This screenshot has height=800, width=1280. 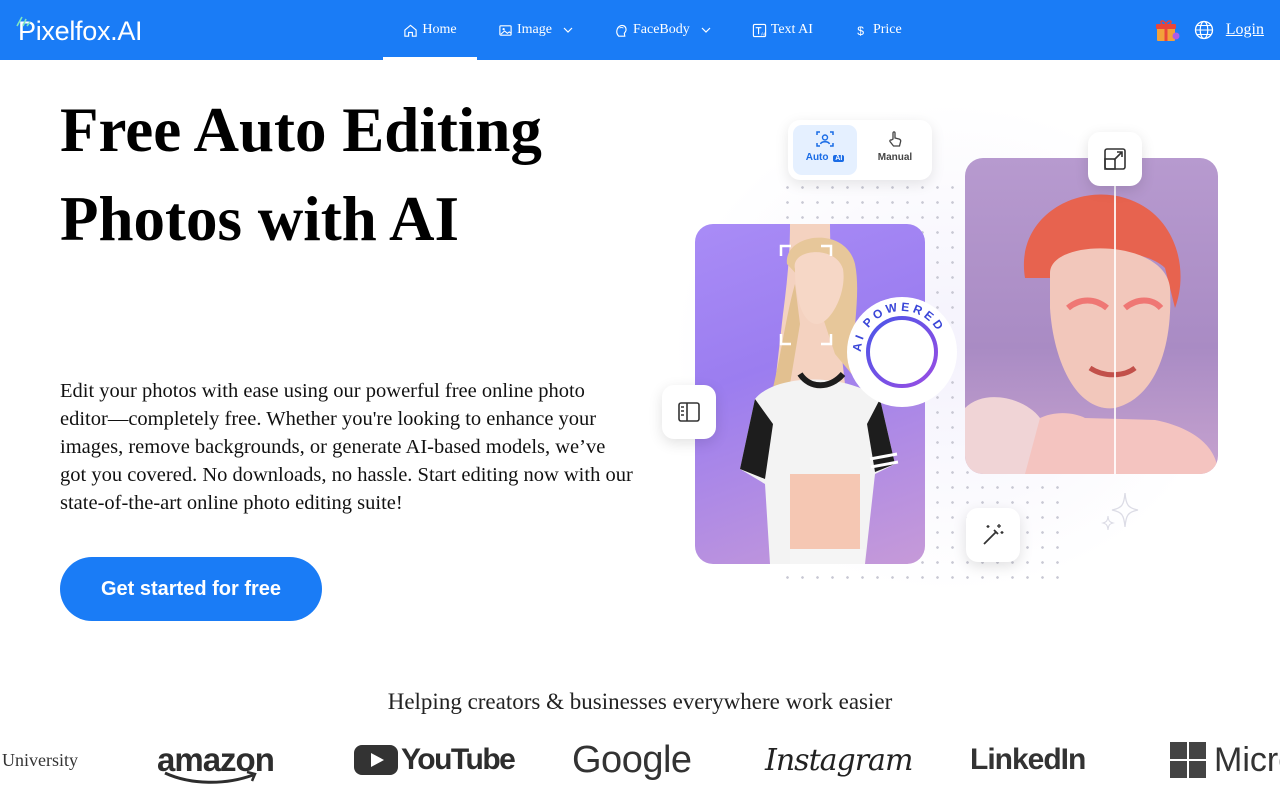 I want to click on manual-mode-label: Manual, so click(x=895, y=157).